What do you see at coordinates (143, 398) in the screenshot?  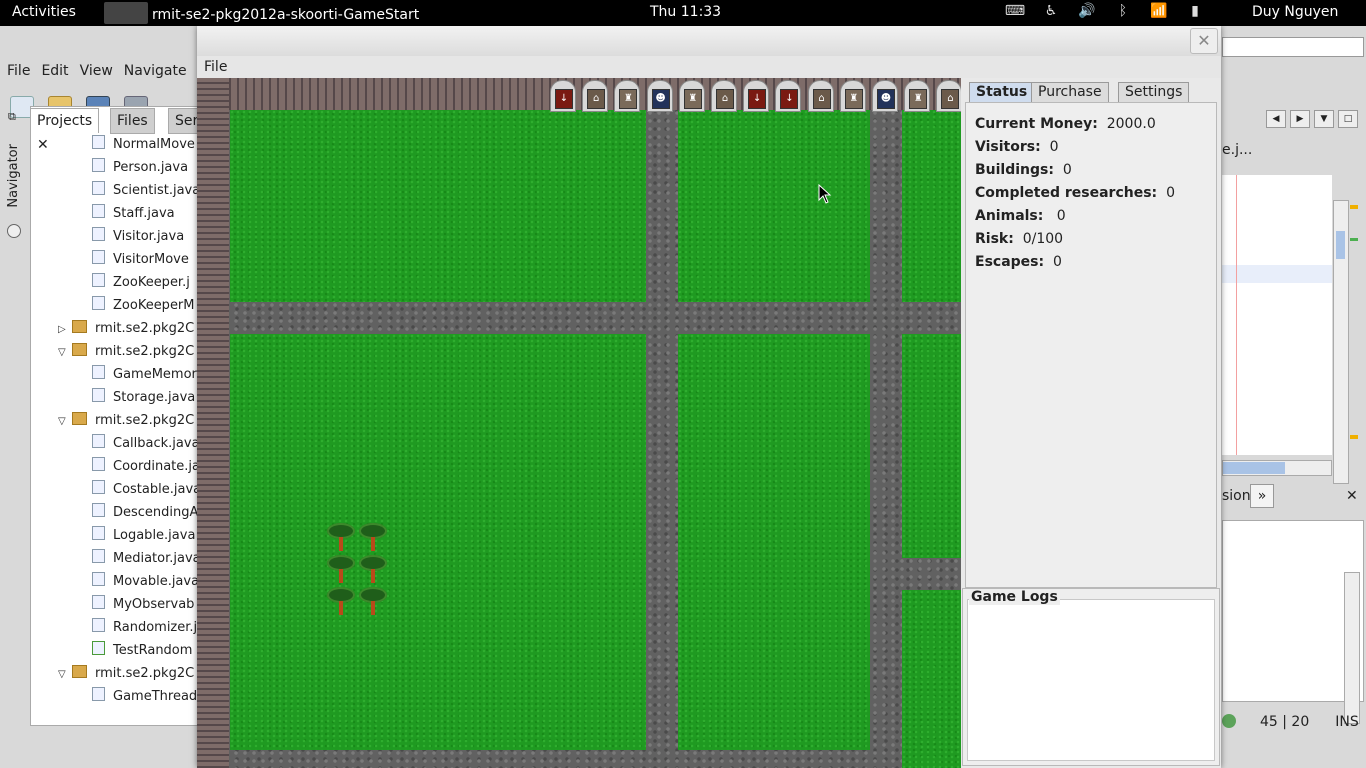 I see `tree-file: Storage.java` at bounding box center [143, 398].